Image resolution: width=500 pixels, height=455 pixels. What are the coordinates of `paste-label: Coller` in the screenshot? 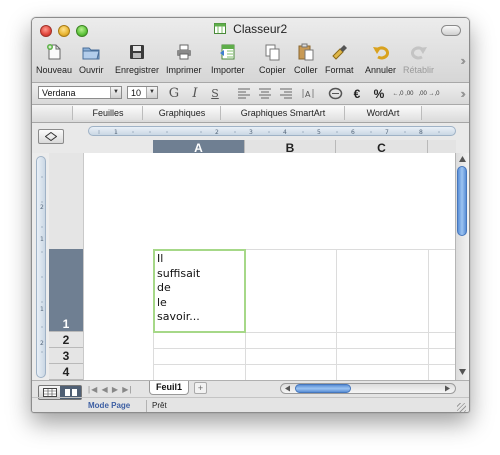 It's located at (306, 70).